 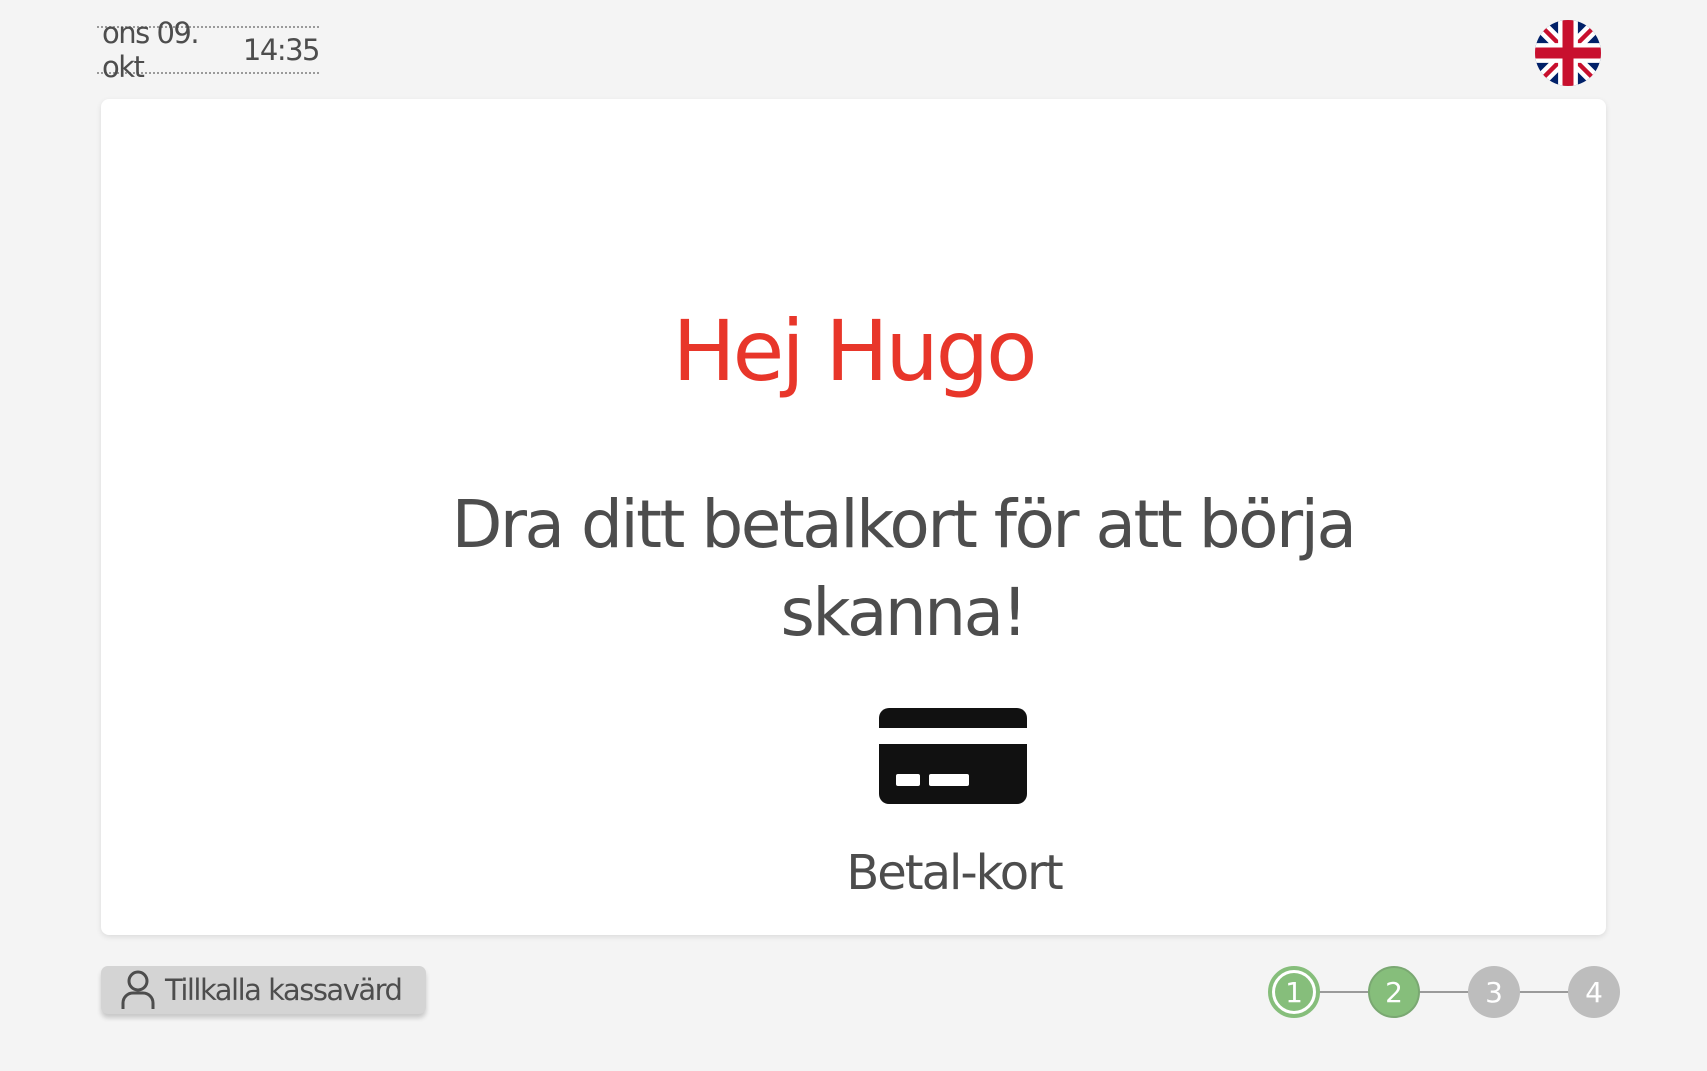 I want to click on person-icon, so click(x=138, y=989).